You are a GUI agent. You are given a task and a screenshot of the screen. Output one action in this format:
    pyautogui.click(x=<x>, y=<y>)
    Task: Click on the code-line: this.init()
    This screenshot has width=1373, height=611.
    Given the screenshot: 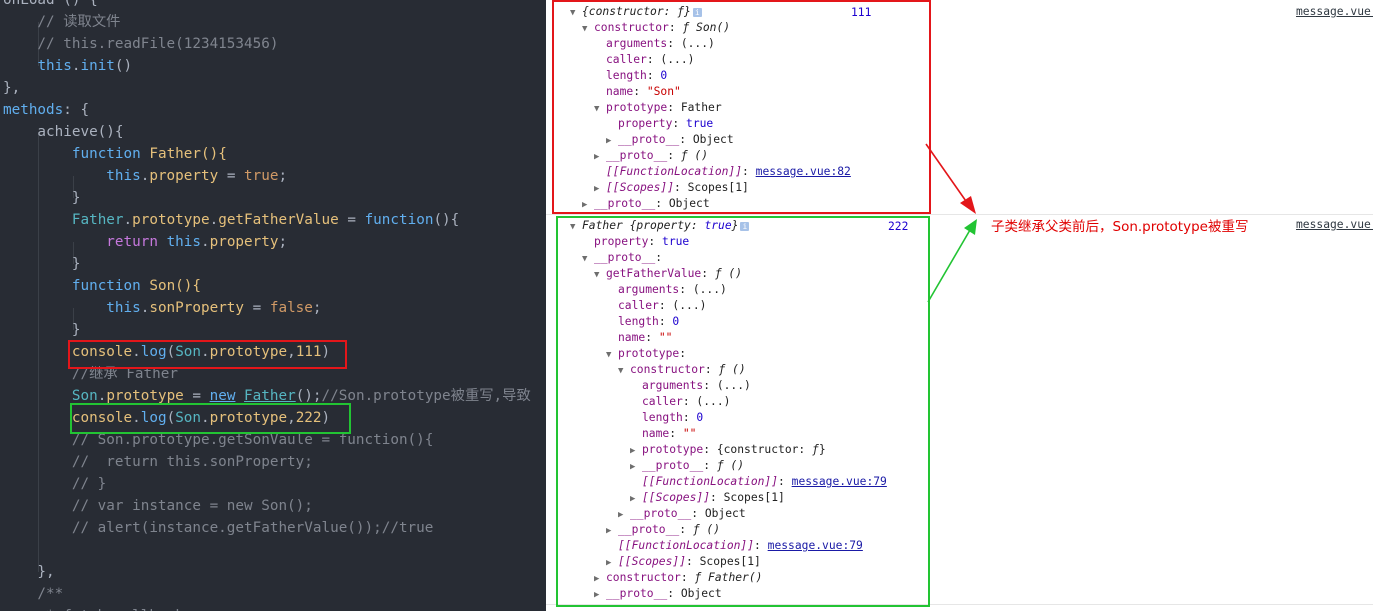 What is the action you would take?
    pyautogui.click(x=67, y=66)
    